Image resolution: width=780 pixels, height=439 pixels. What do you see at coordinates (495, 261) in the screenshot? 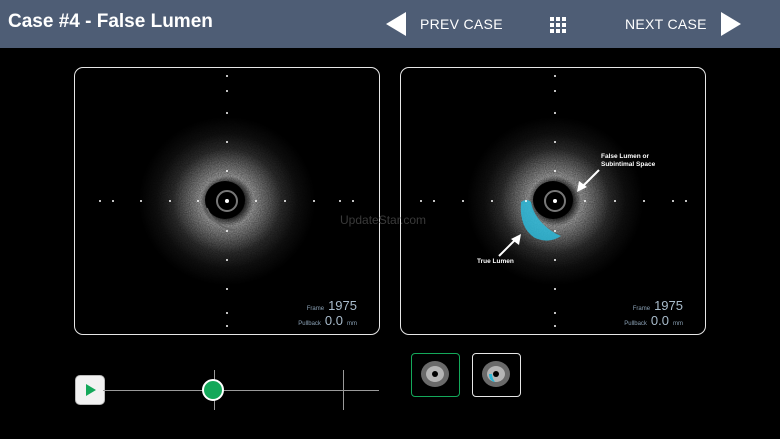
I see `true-lumen-annotation: True Lumen` at bounding box center [495, 261].